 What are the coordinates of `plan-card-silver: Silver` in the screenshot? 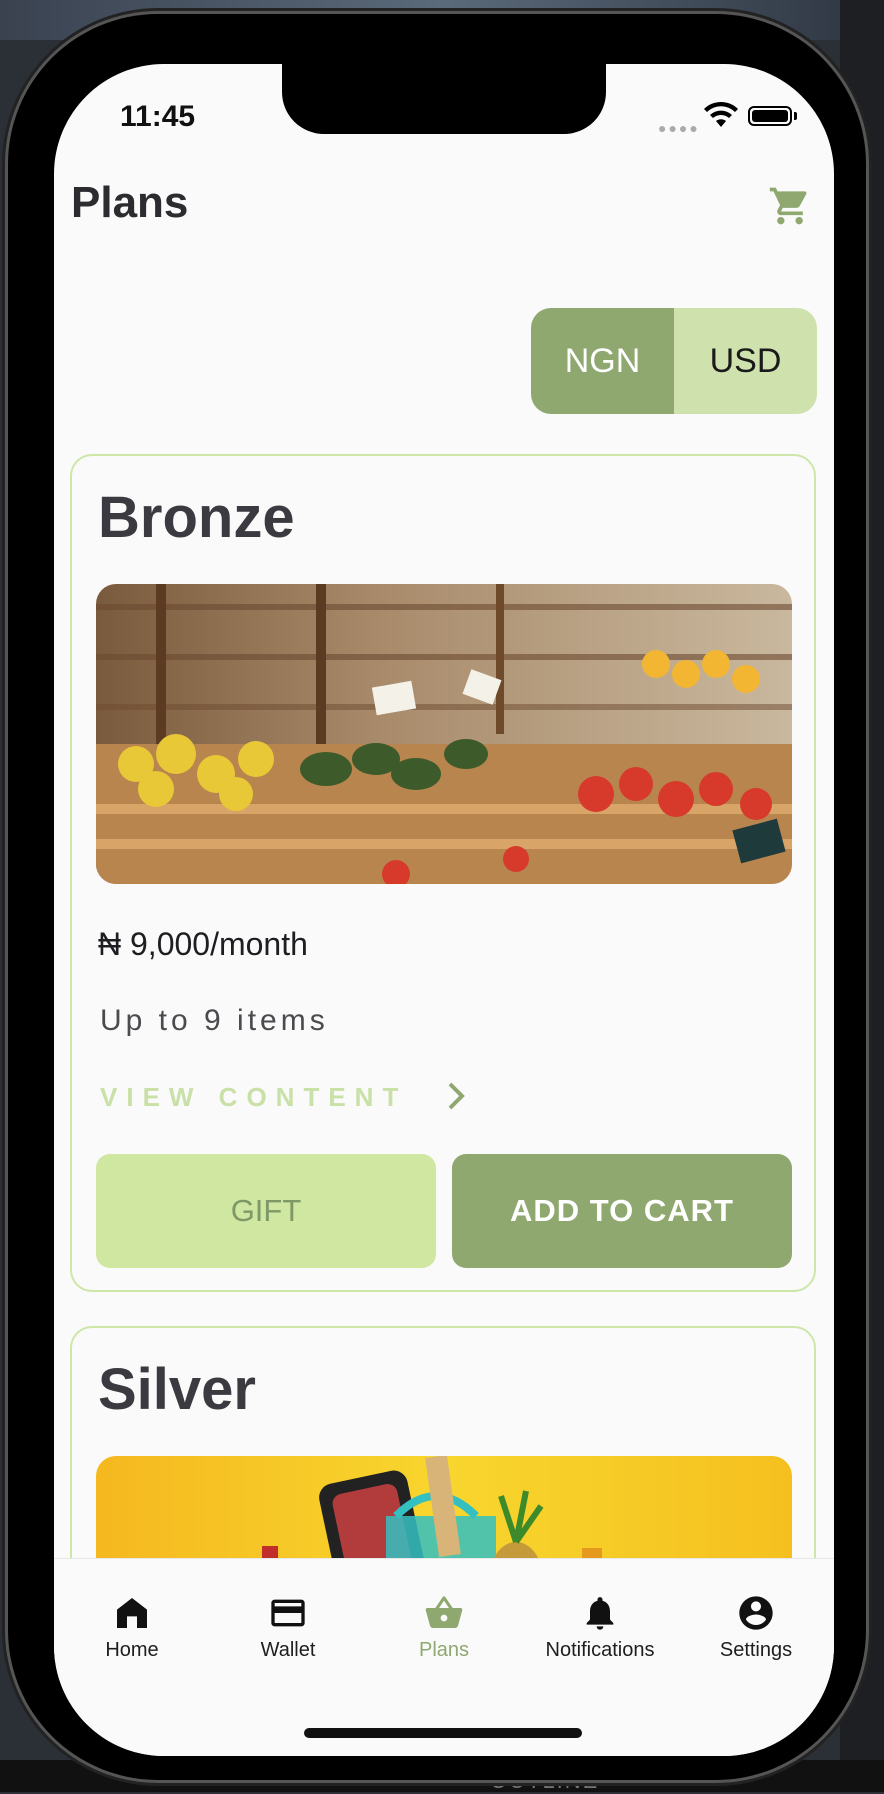 It's located at (443, 1461).